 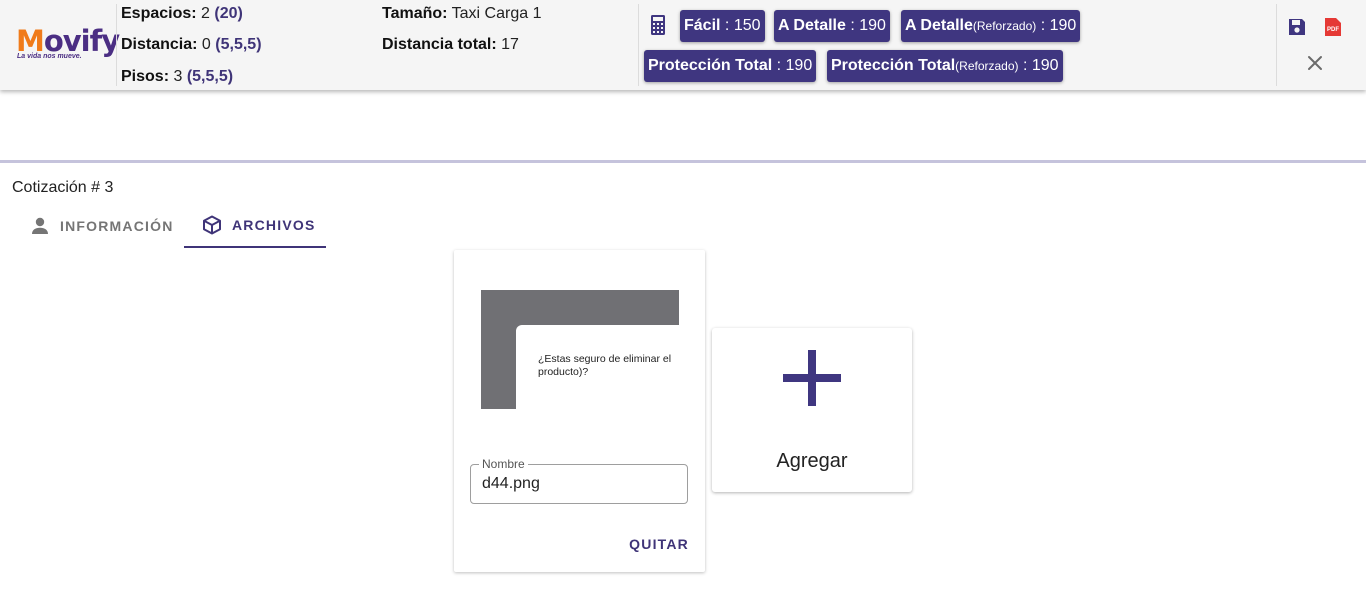 I want to click on section-divider, so click(x=683, y=161).